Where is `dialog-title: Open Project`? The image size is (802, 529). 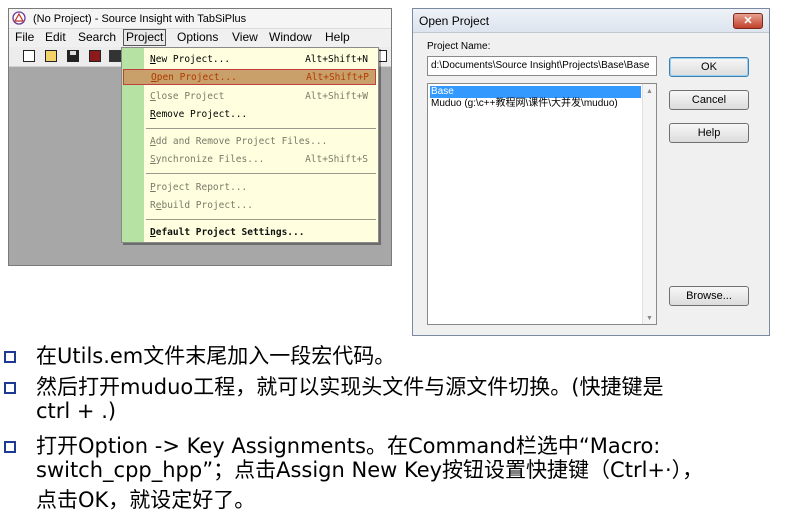
dialog-title: Open Project is located at coordinates (454, 21).